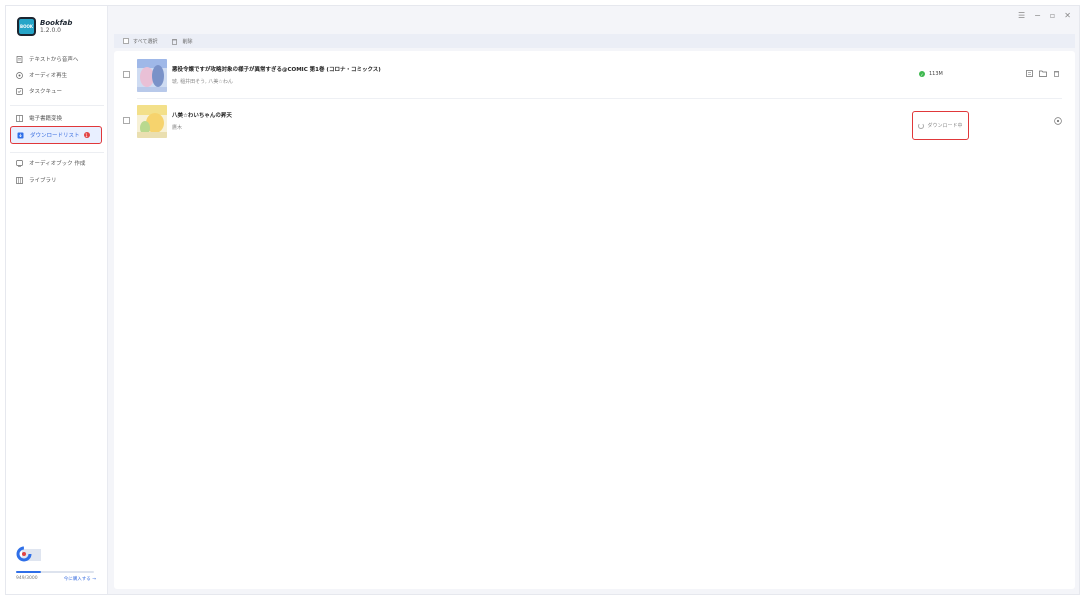 The height and width of the screenshot is (600, 1088). What do you see at coordinates (945, 126) in the screenshot?
I see `download-status-text: ダウンロード中` at bounding box center [945, 126].